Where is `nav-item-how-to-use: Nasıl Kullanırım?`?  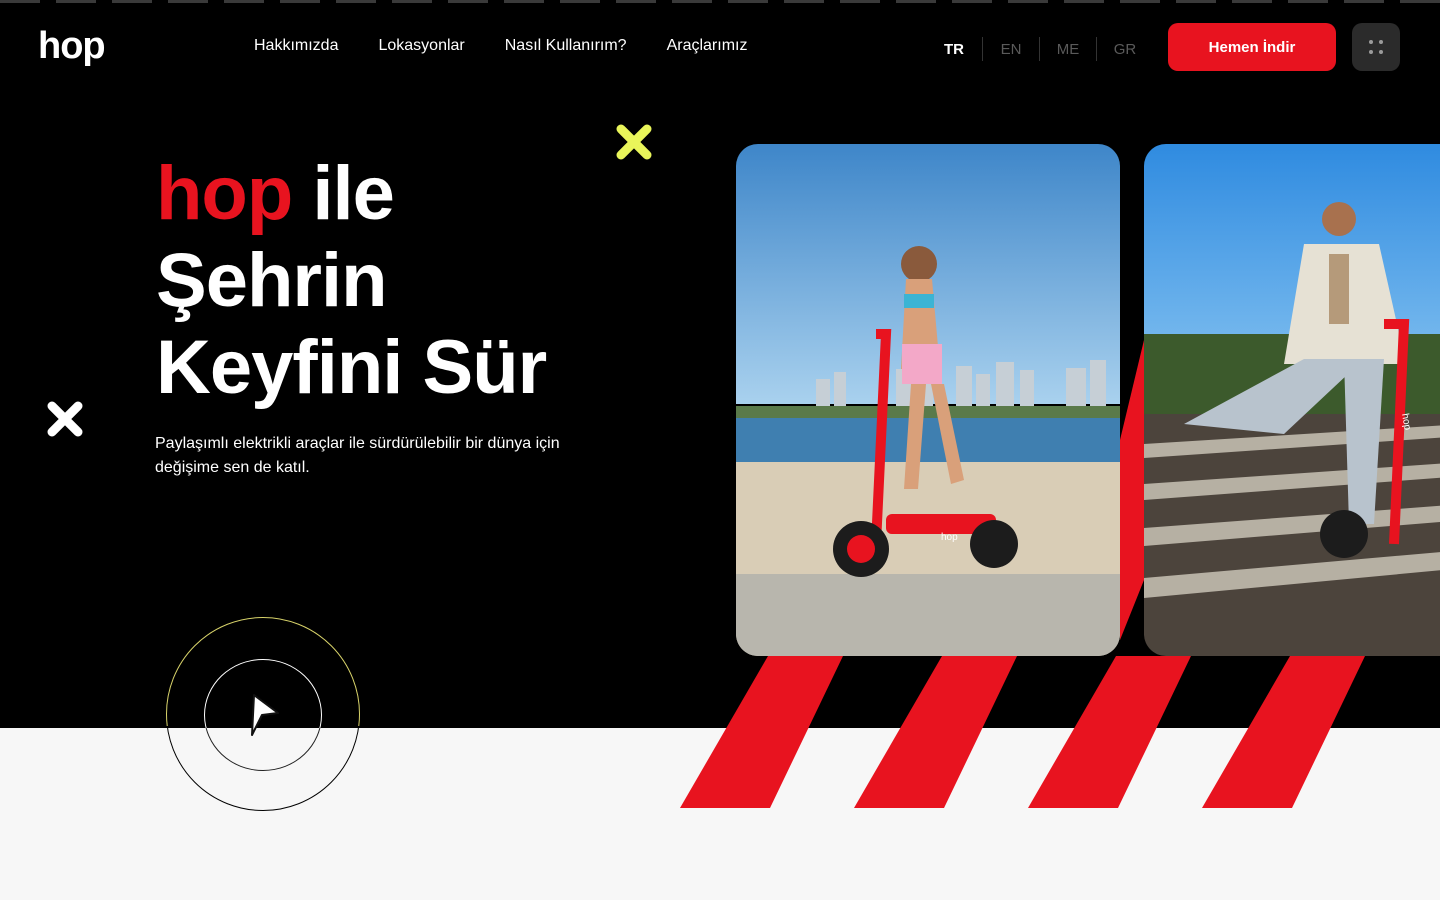 nav-item-how-to-use: Nasıl Kullanırım? is located at coordinates (566, 46).